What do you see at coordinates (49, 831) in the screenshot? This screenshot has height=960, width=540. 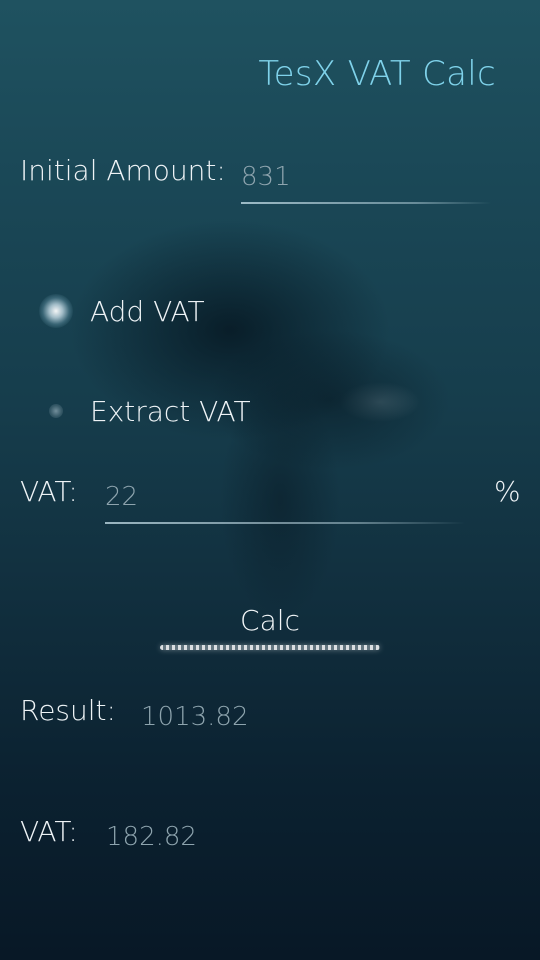 I see `vat-amount-label: VAT:` at bounding box center [49, 831].